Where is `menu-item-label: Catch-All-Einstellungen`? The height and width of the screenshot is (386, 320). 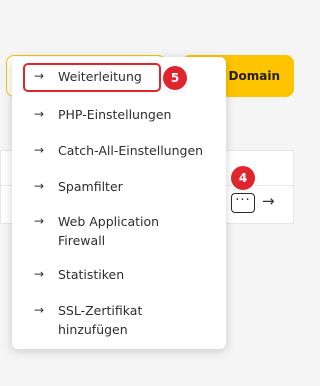 menu-item-label: Catch-All-Einstellungen is located at coordinates (131, 150).